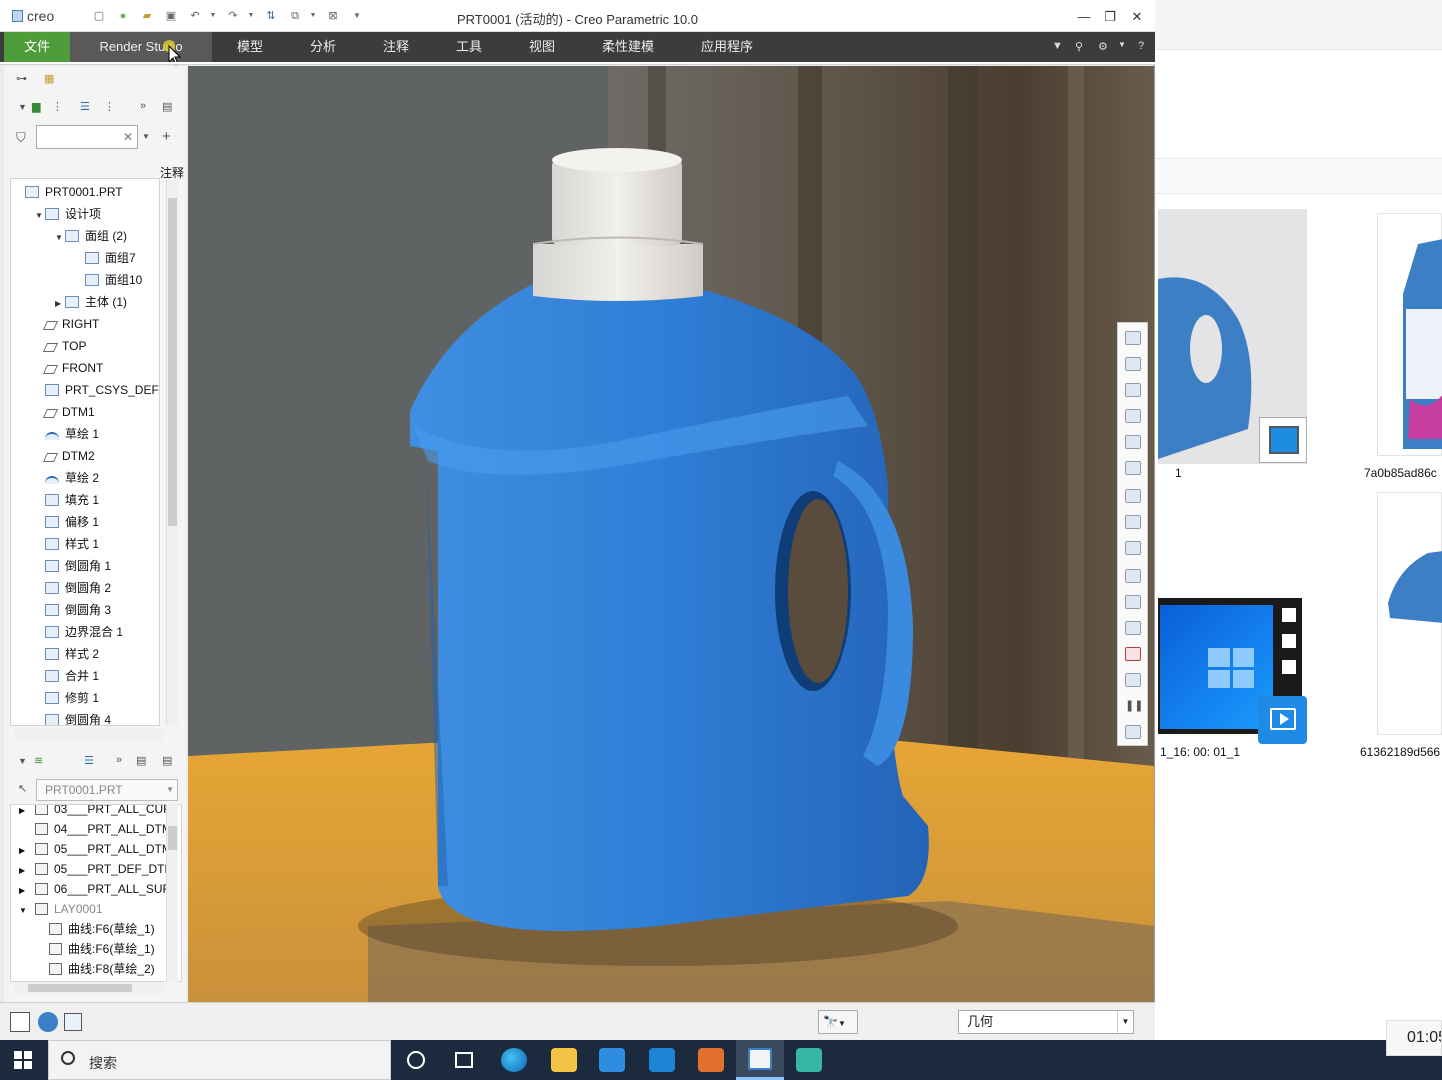 The image size is (1442, 1080). What do you see at coordinates (170, 790) in the screenshot?
I see `selector-dropdown-icon: ▼` at bounding box center [170, 790].